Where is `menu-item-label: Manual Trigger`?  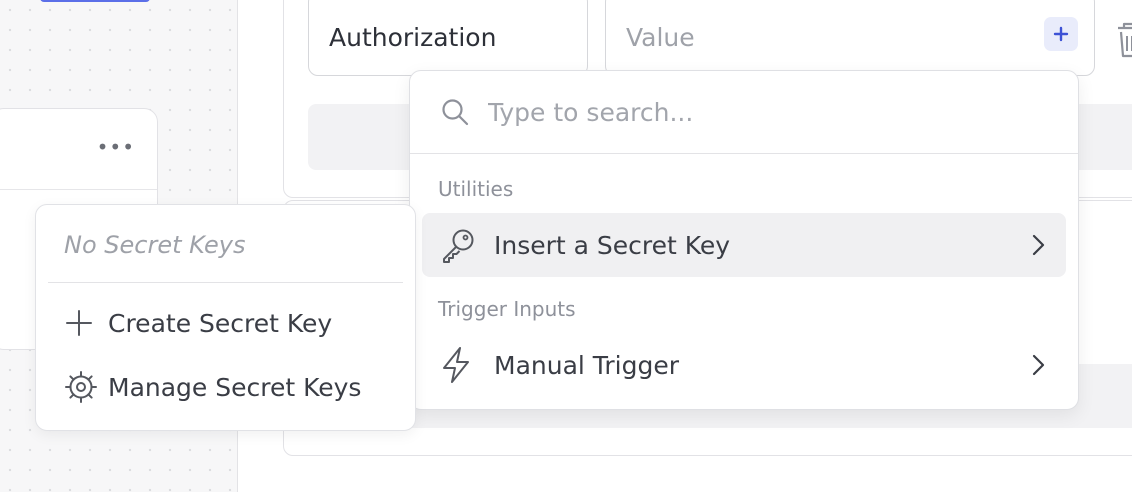
menu-item-label: Manual Trigger is located at coordinates (587, 365).